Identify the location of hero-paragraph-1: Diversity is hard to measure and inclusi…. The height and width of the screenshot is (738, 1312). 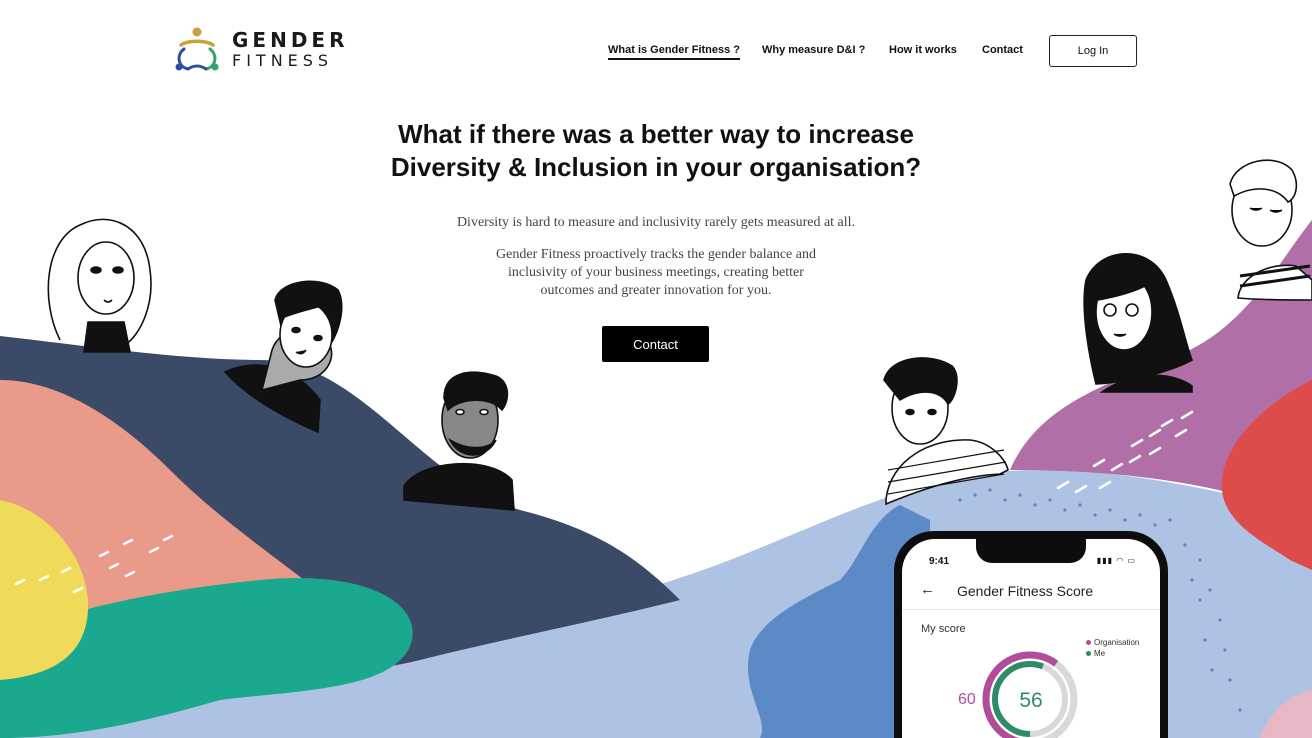
(656, 222).